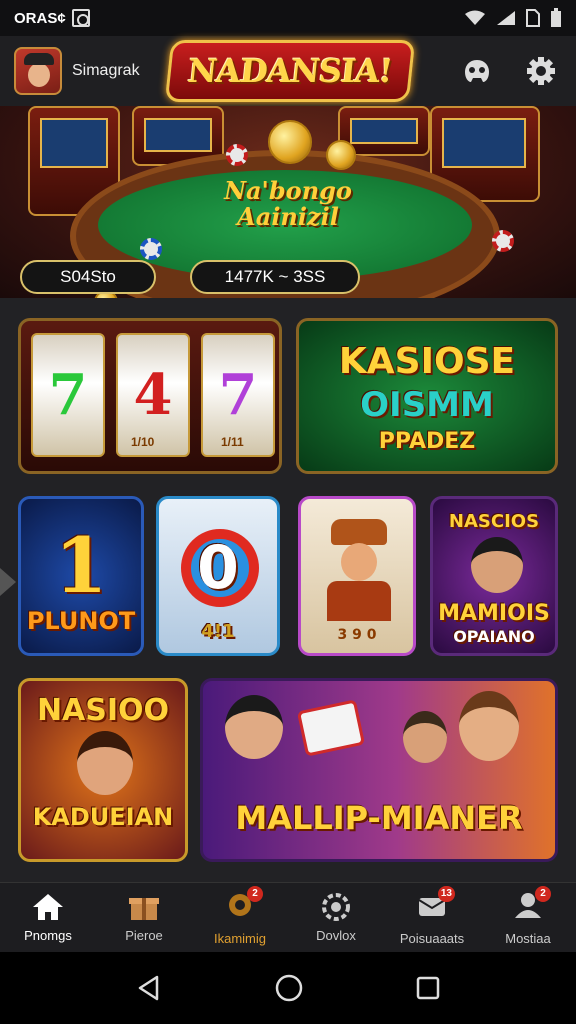 The image size is (576, 1024). What do you see at coordinates (149, 988) in the screenshot?
I see `back-icon` at bounding box center [149, 988].